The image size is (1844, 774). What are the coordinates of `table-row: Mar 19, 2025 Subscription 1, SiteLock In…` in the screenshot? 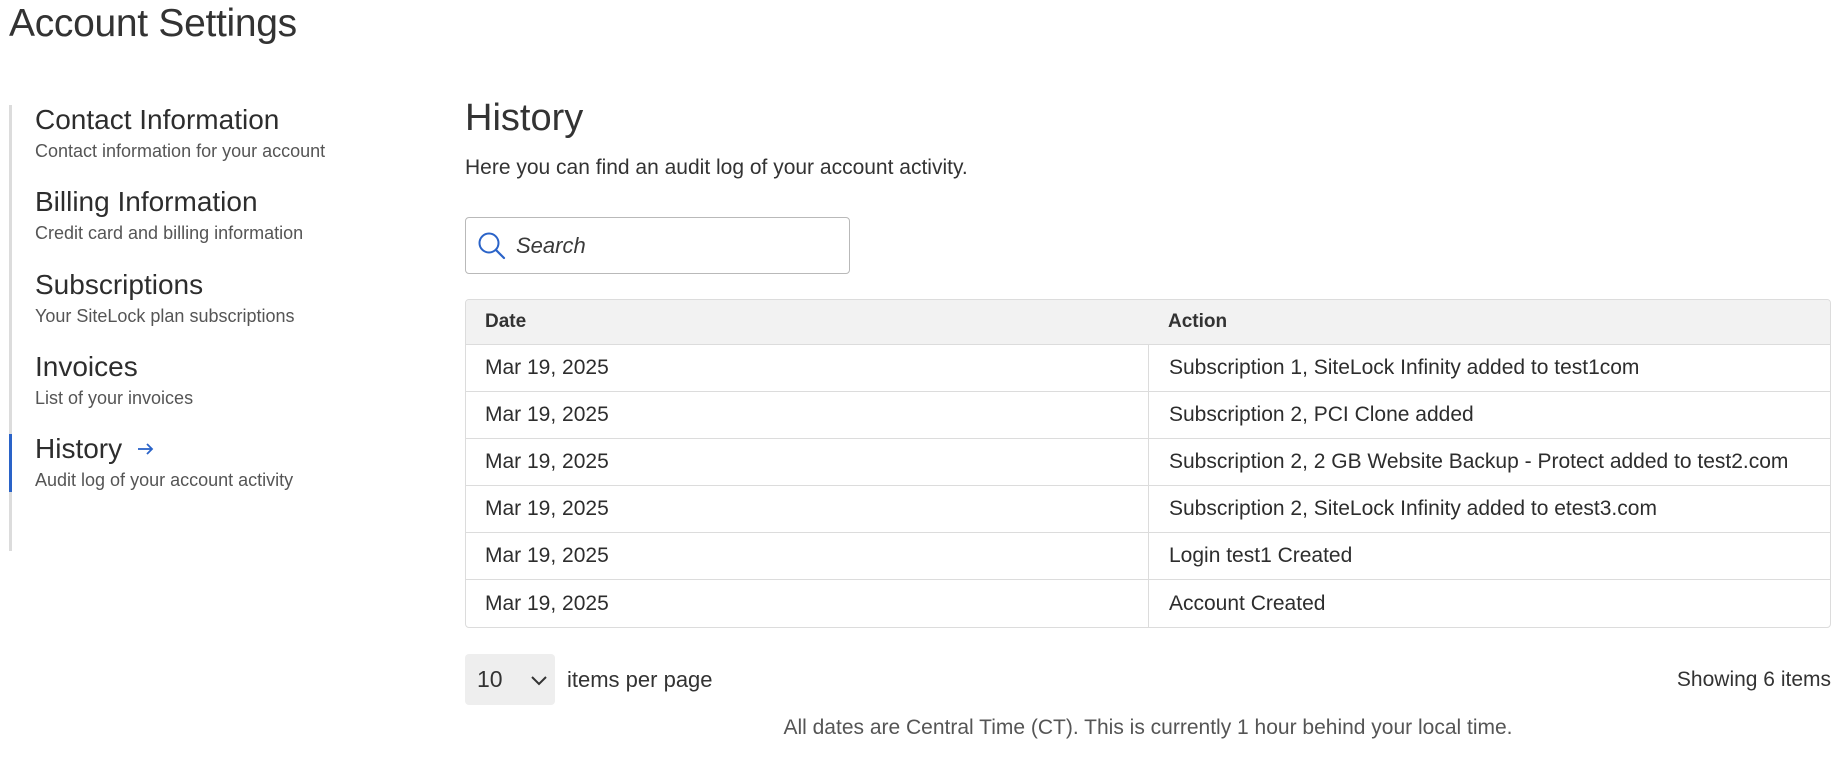 It's located at (1148, 368).